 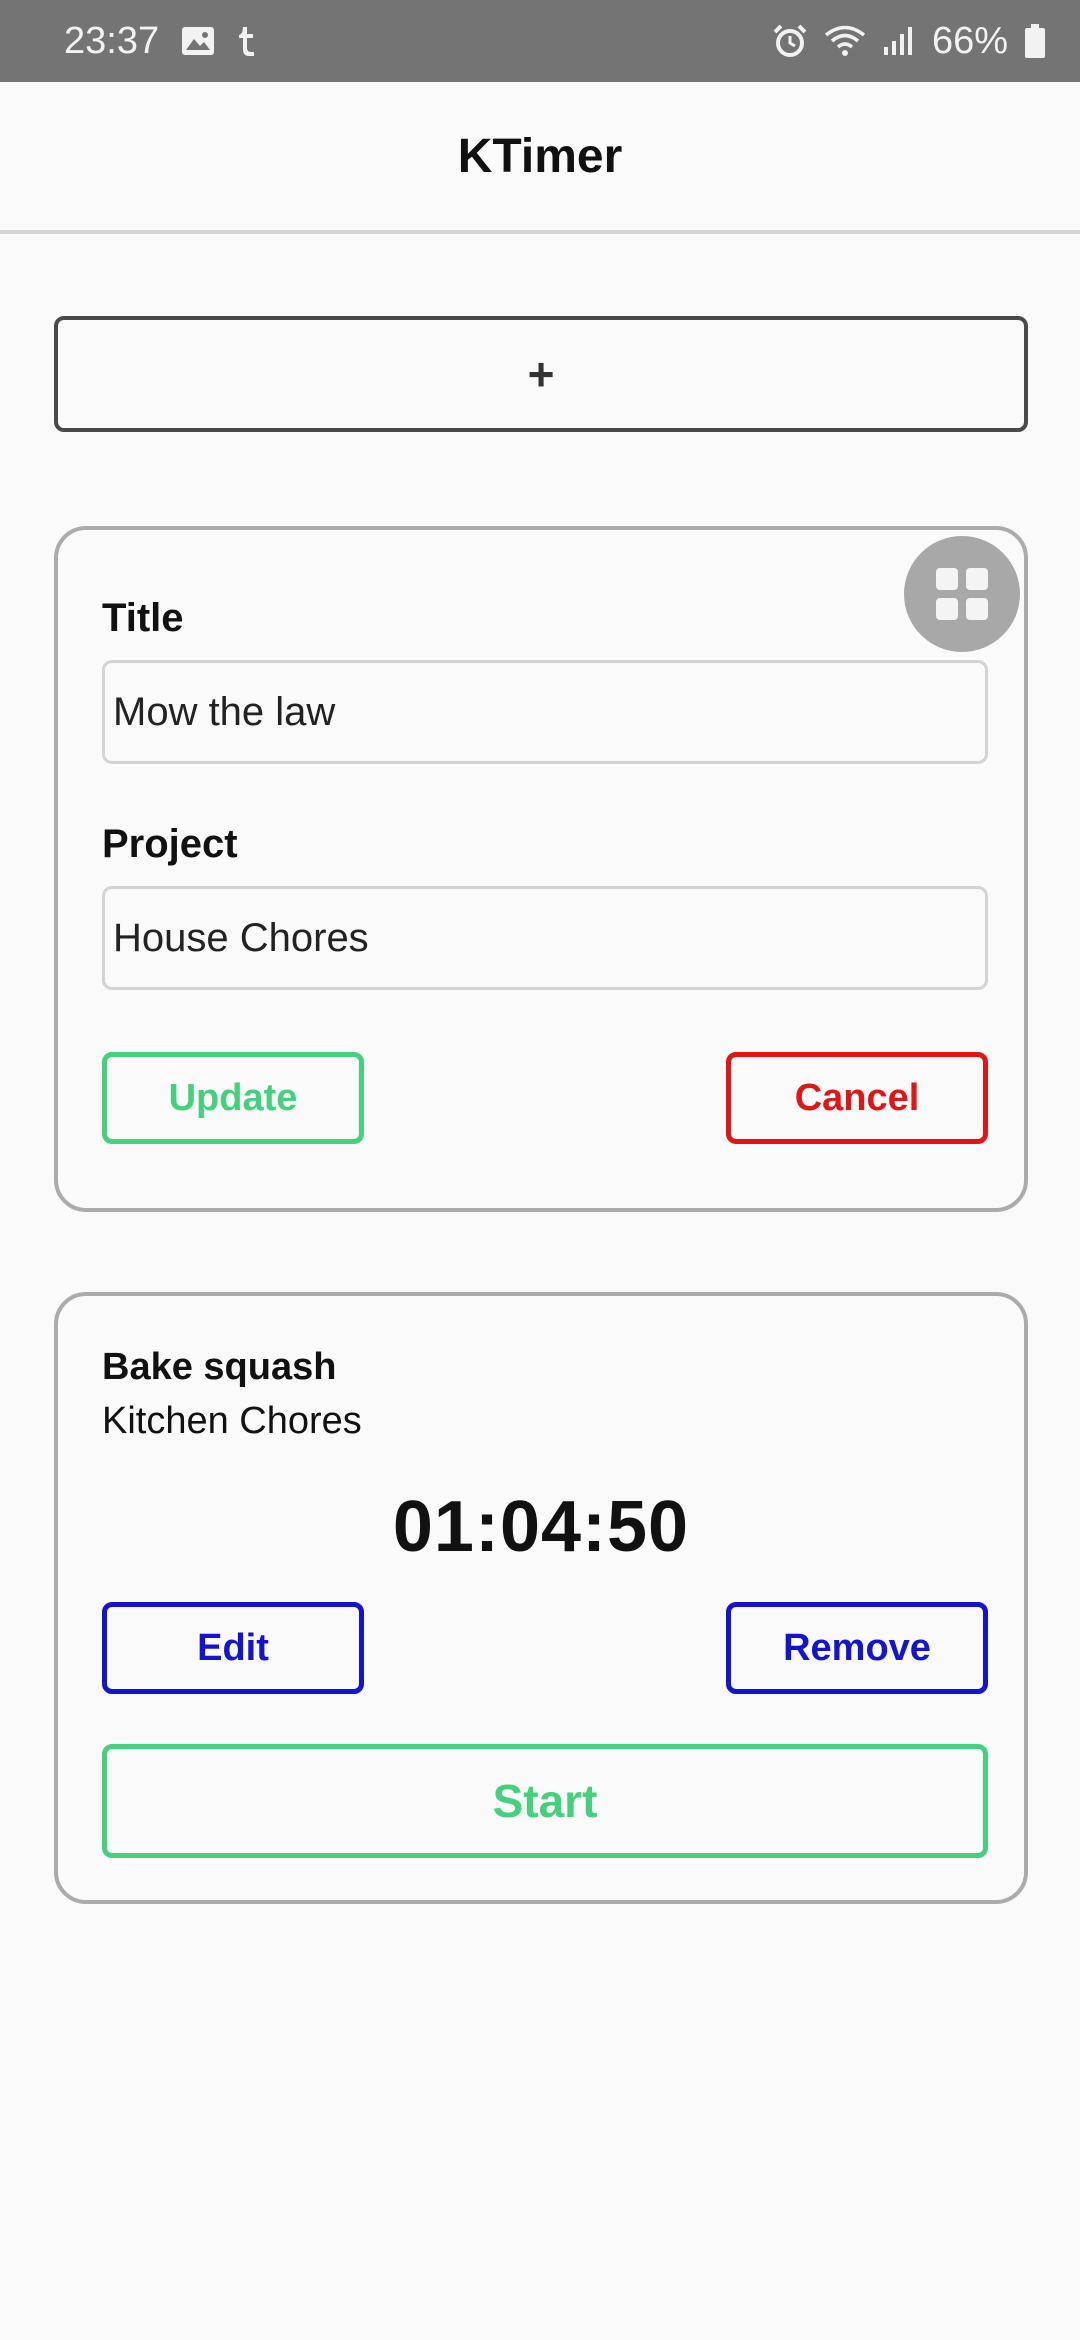 What do you see at coordinates (198, 41) in the screenshot?
I see `image-icon` at bounding box center [198, 41].